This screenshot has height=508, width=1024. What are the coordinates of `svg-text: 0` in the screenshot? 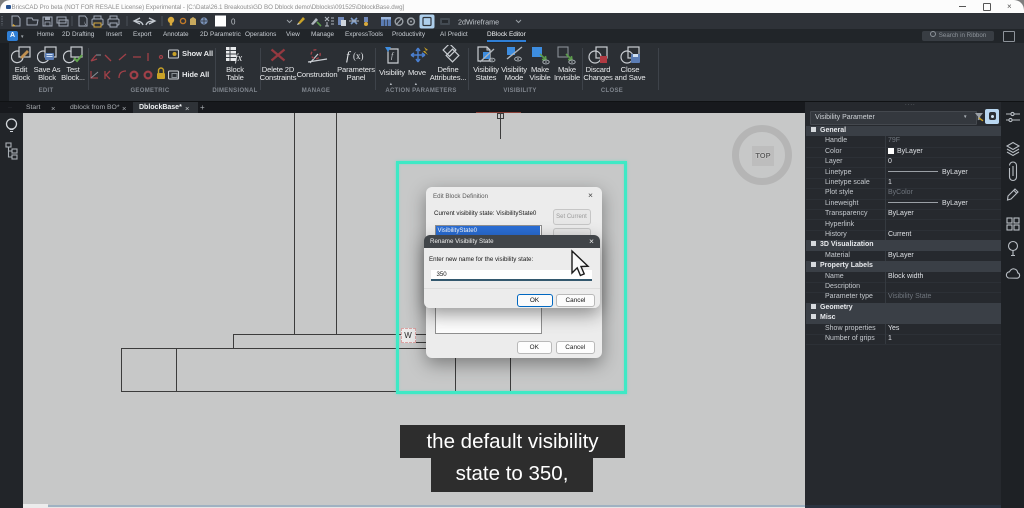 It's located at (233, 22).